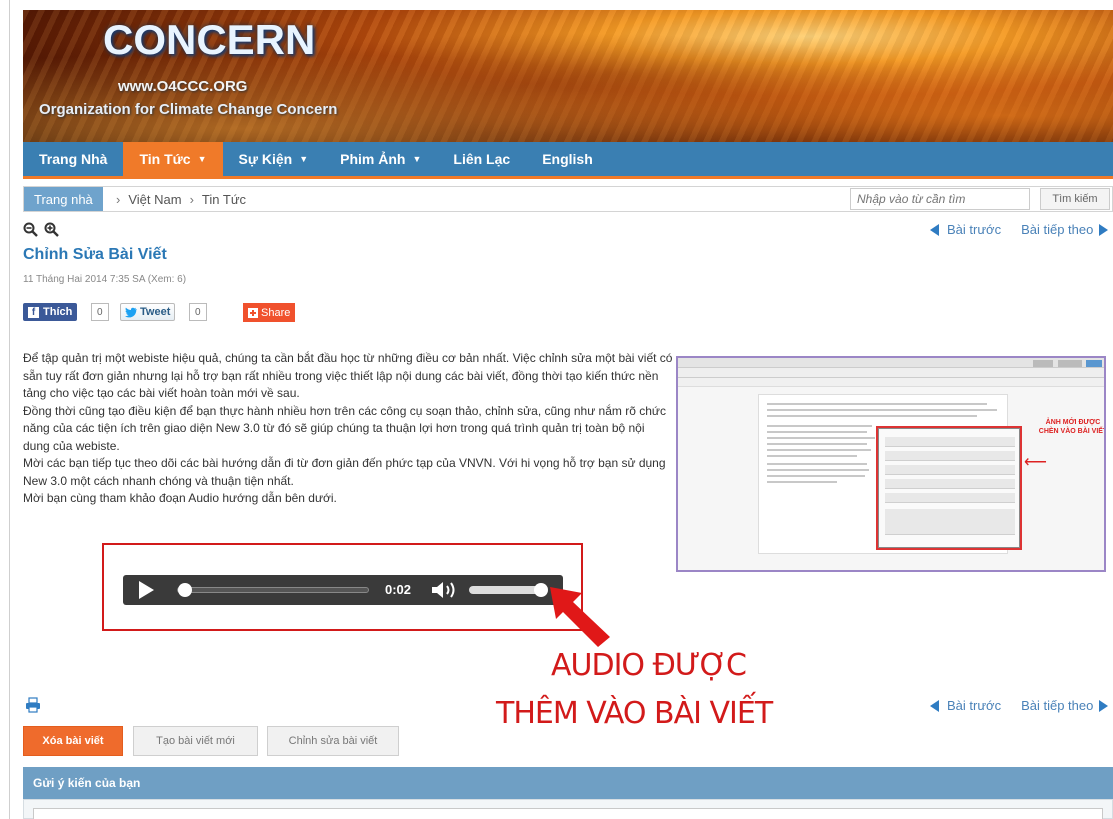 The height and width of the screenshot is (819, 1113). What do you see at coordinates (41, 229) in the screenshot?
I see `zoom-controls` at bounding box center [41, 229].